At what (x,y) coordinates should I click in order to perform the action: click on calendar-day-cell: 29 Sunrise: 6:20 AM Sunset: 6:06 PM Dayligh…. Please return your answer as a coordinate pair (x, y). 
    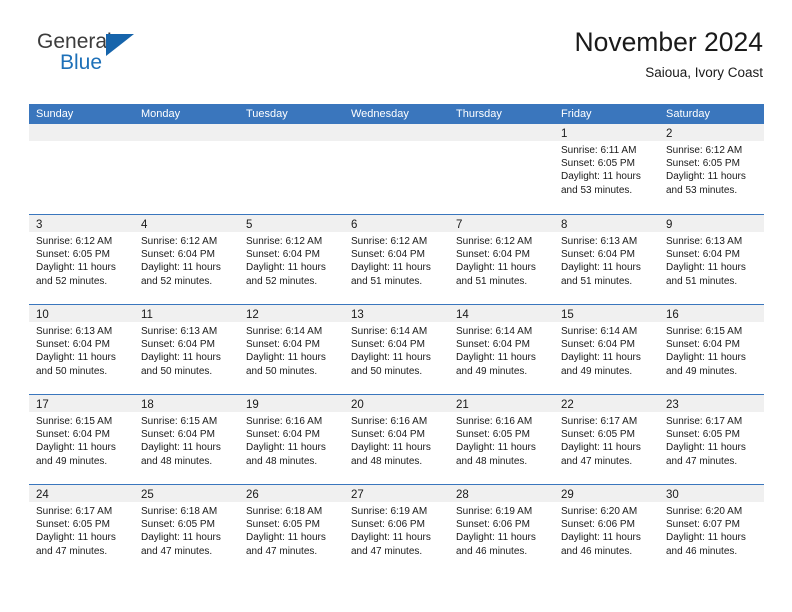
    Looking at the image, I should click on (606, 529).